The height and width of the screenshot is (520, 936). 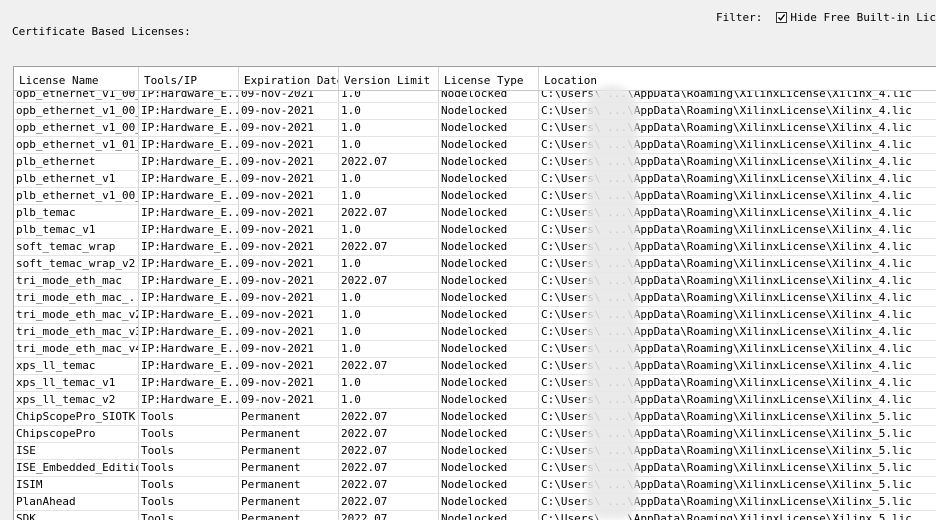 I want to click on license-name-cell: opb_ethernet_v1_00_l, so click(x=77, y=111).